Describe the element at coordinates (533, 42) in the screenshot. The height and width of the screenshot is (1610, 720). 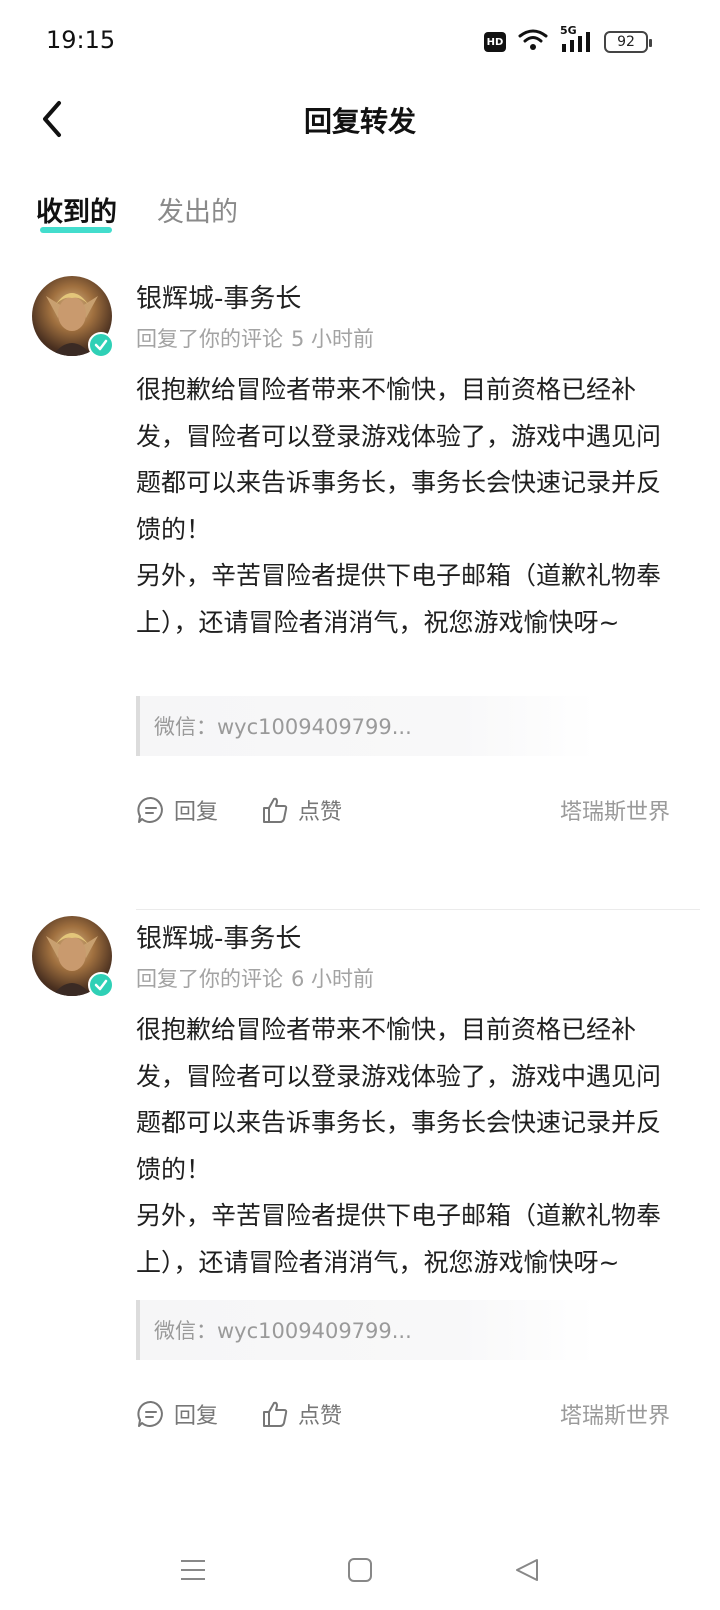
I see `wifi-icon` at that location.